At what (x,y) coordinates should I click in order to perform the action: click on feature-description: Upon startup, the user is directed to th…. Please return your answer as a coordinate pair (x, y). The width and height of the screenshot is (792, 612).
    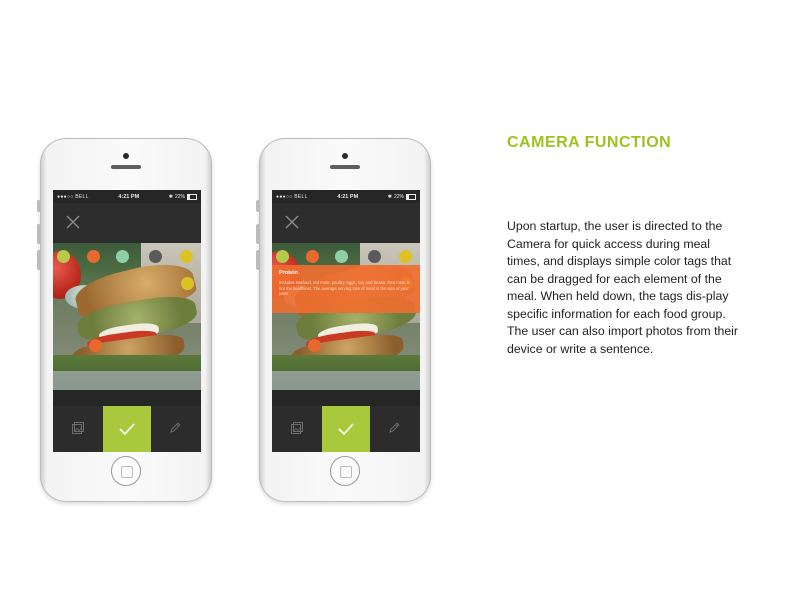
    Looking at the image, I should click on (623, 287).